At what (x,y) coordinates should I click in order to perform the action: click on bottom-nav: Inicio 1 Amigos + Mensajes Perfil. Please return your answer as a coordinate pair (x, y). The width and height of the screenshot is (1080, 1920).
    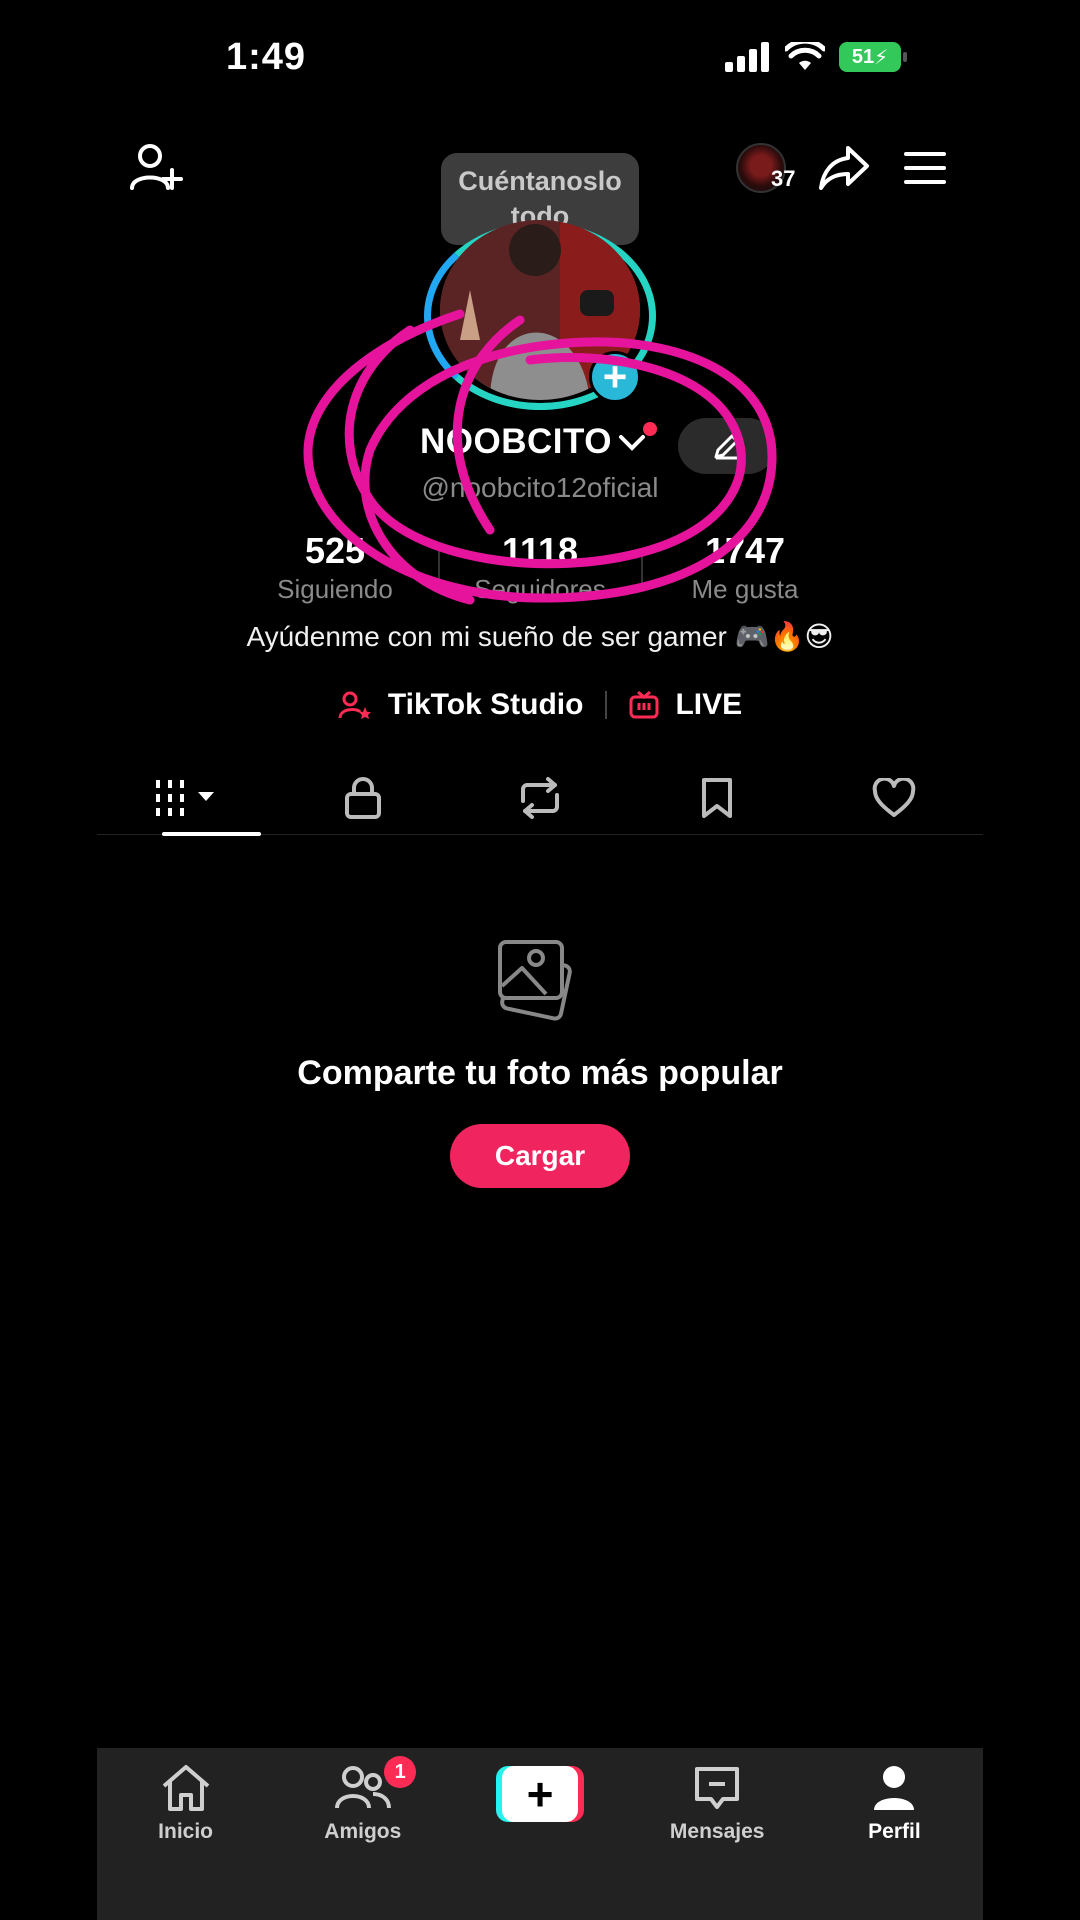
    Looking at the image, I should click on (540, 1834).